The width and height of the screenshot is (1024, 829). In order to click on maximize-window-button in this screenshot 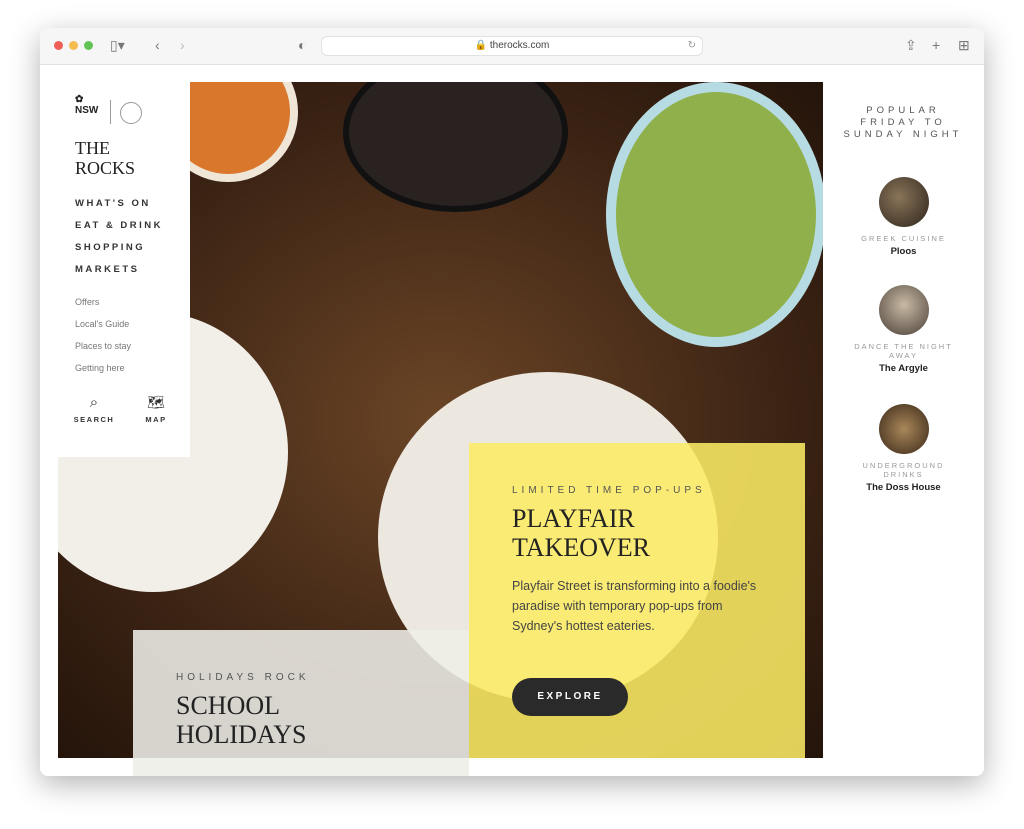, I will do `click(88, 45)`.